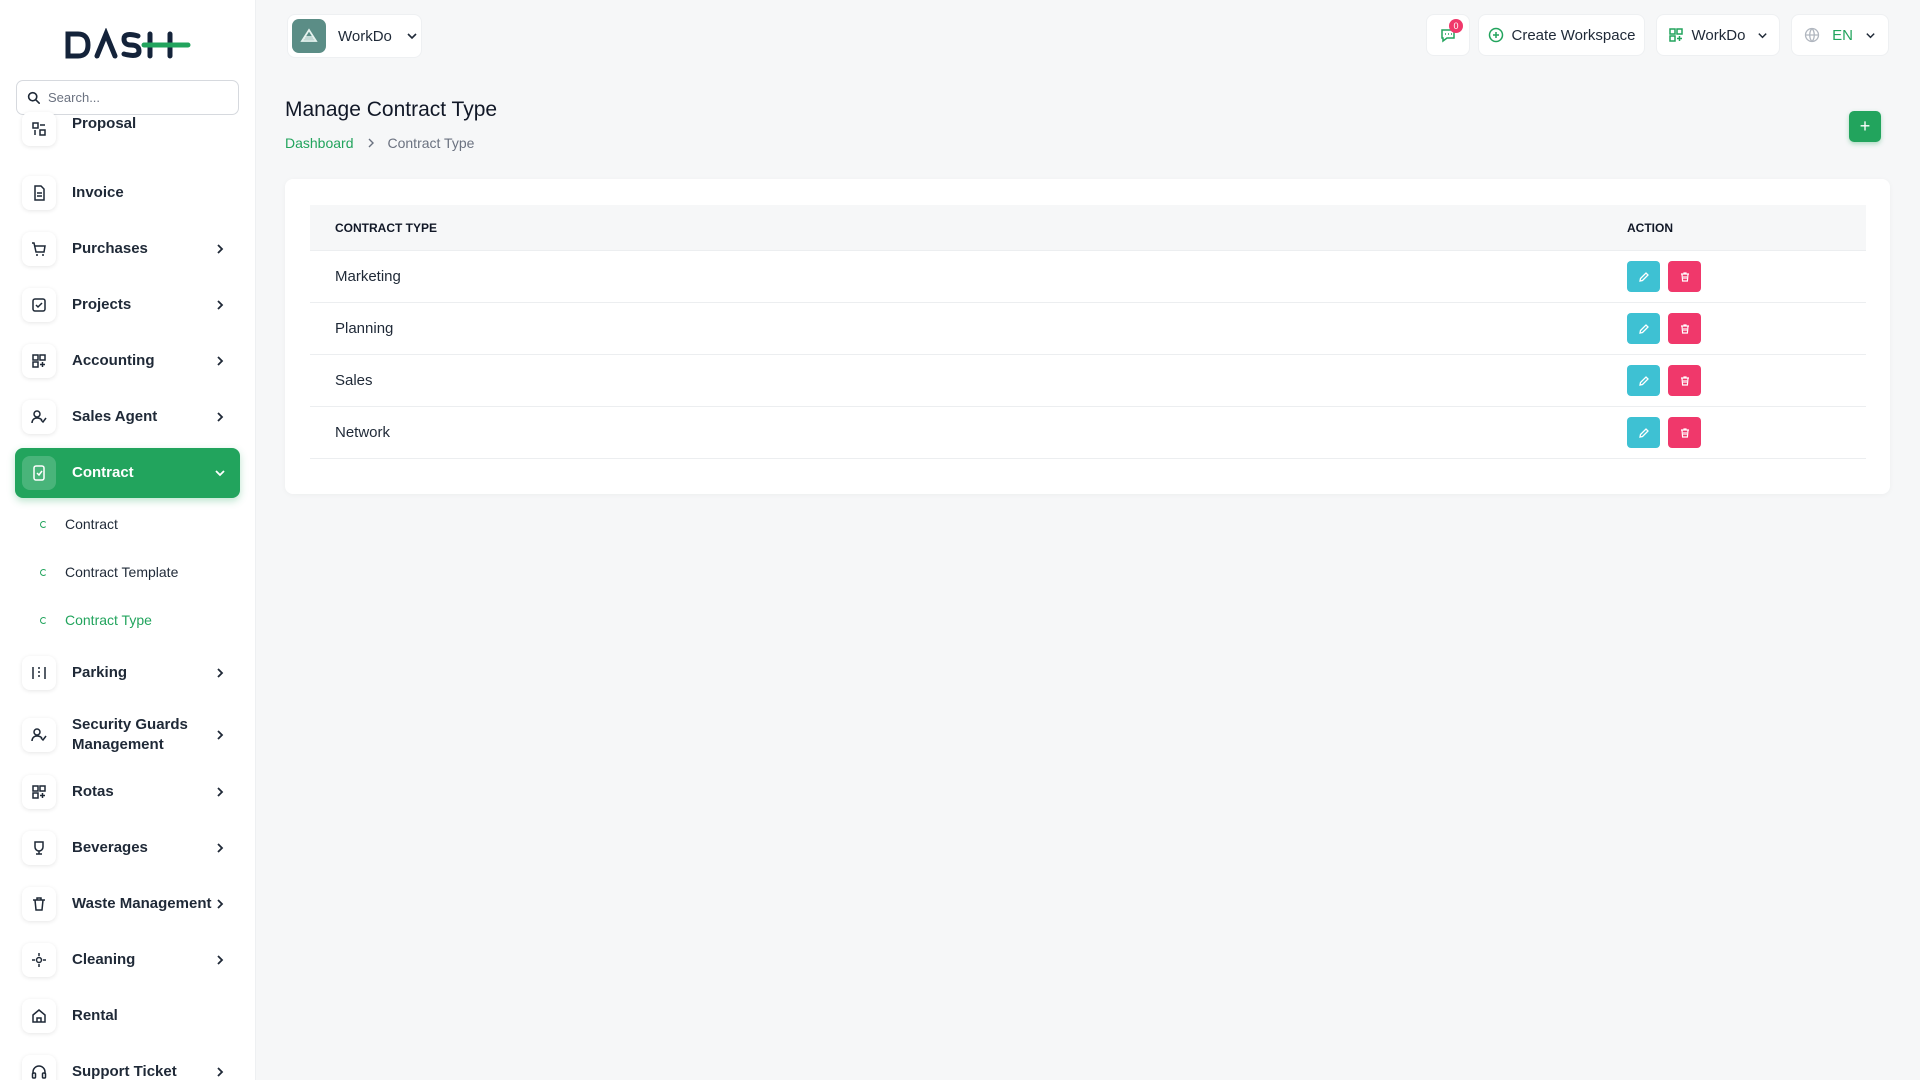 The height and width of the screenshot is (1080, 1920). Describe the element at coordinates (1448, 35) in the screenshot. I see `messages-button: 0` at that location.